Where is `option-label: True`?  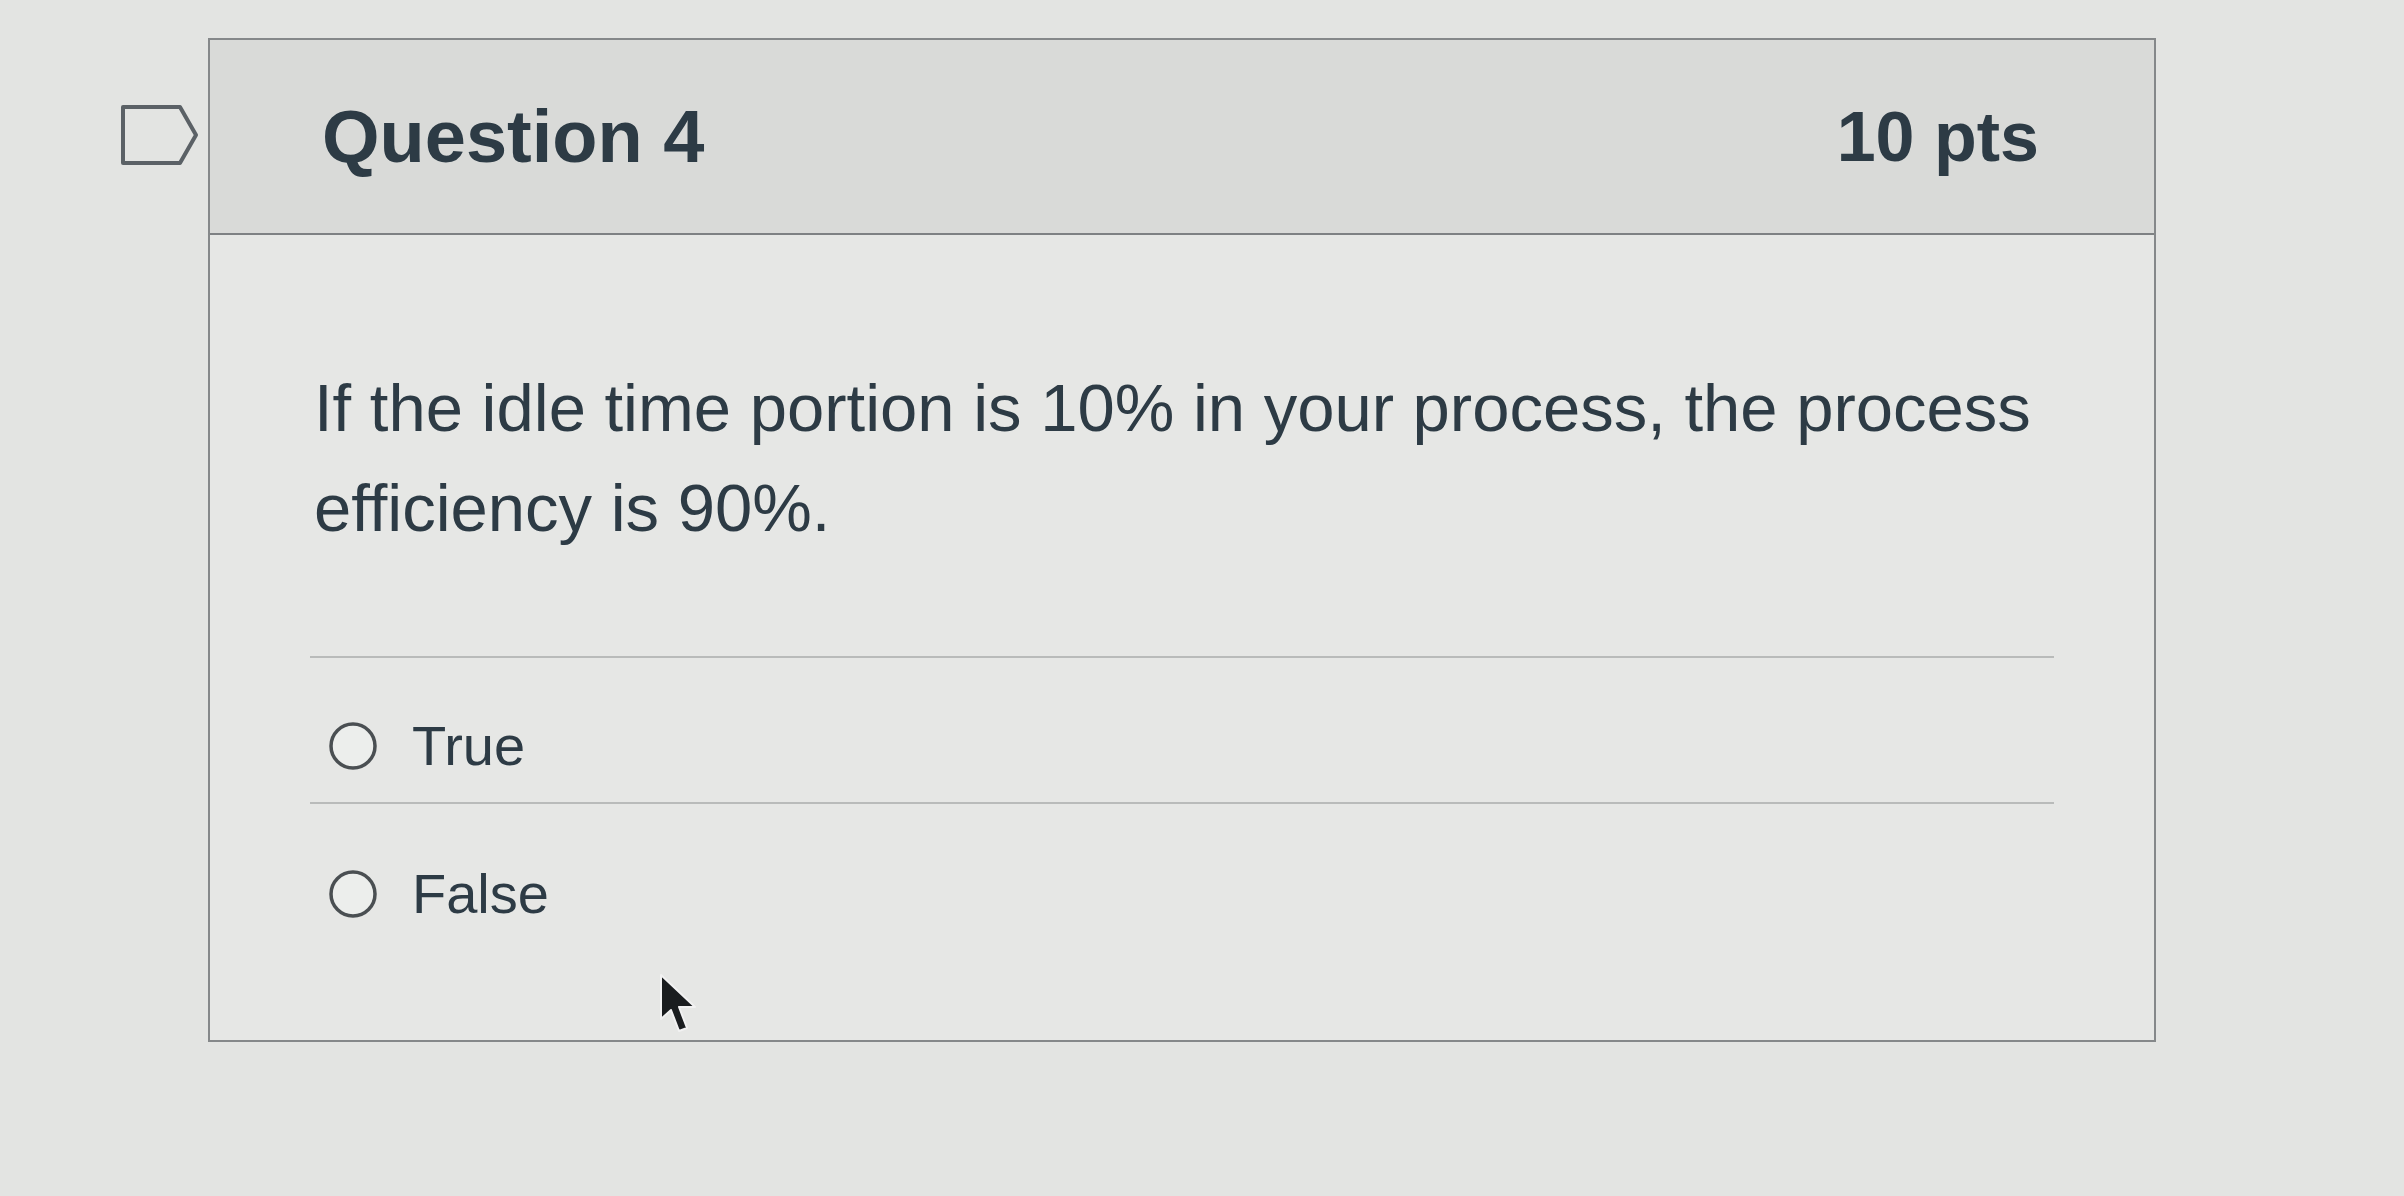
option-label: True is located at coordinates (469, 746).